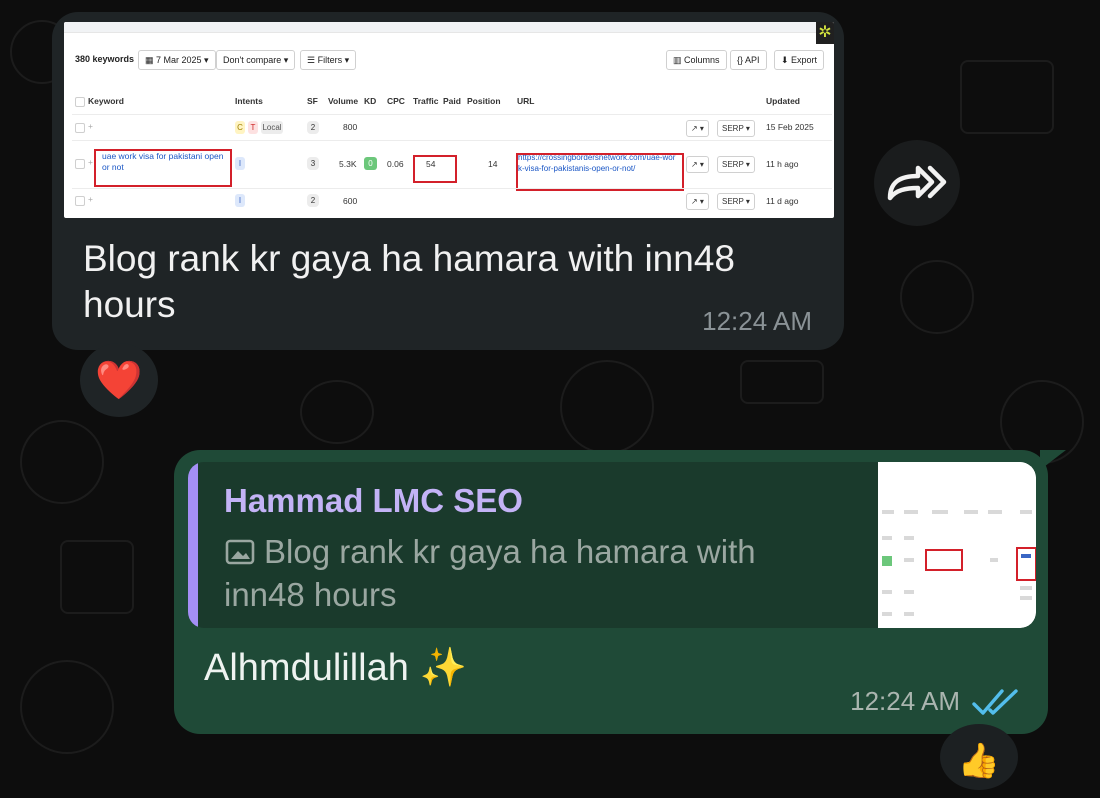 This screenshot has height=798, width=1100. Describe the element at coordinates (435, 169) in the screenshot. I see `traffic-highlight-box` at that location.